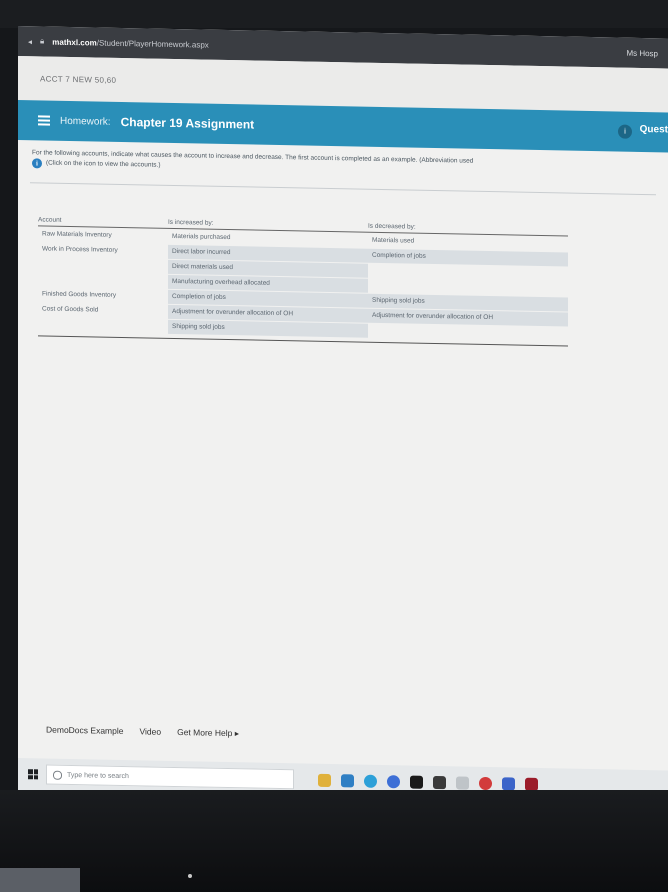  What do you see at coordinates (98, 775) in the screenshot?
I see `search-placeholder: Type here to search` at bounding box center [98, 775].